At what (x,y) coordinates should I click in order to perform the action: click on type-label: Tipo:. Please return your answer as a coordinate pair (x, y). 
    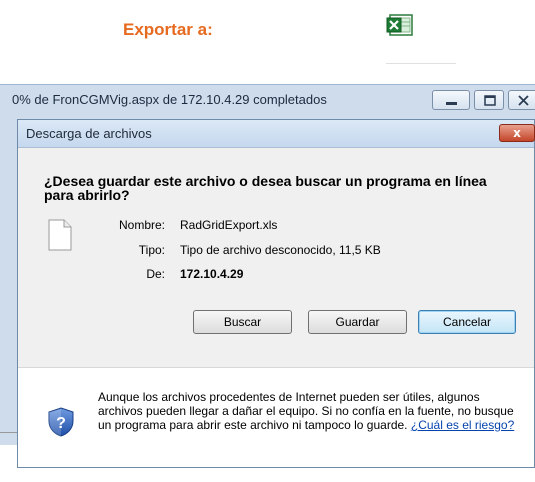
    Looking at the image, I should click on (151, 250).